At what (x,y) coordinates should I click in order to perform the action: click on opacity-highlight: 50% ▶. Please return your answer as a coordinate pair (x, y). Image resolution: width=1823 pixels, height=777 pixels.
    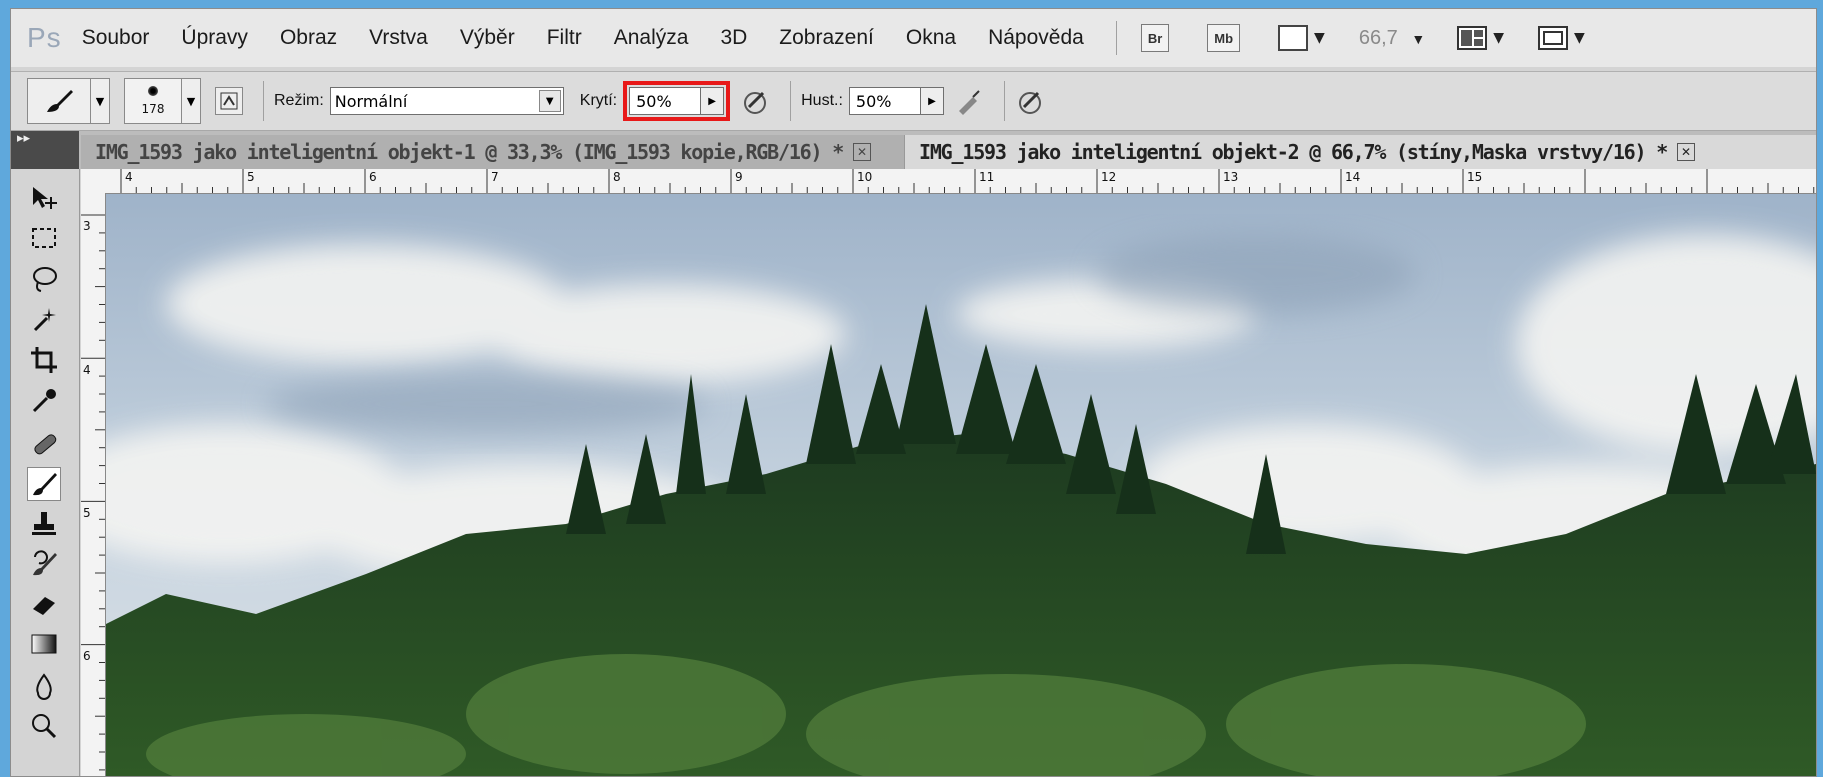
    Looking at the image, I should click on (677, 101).